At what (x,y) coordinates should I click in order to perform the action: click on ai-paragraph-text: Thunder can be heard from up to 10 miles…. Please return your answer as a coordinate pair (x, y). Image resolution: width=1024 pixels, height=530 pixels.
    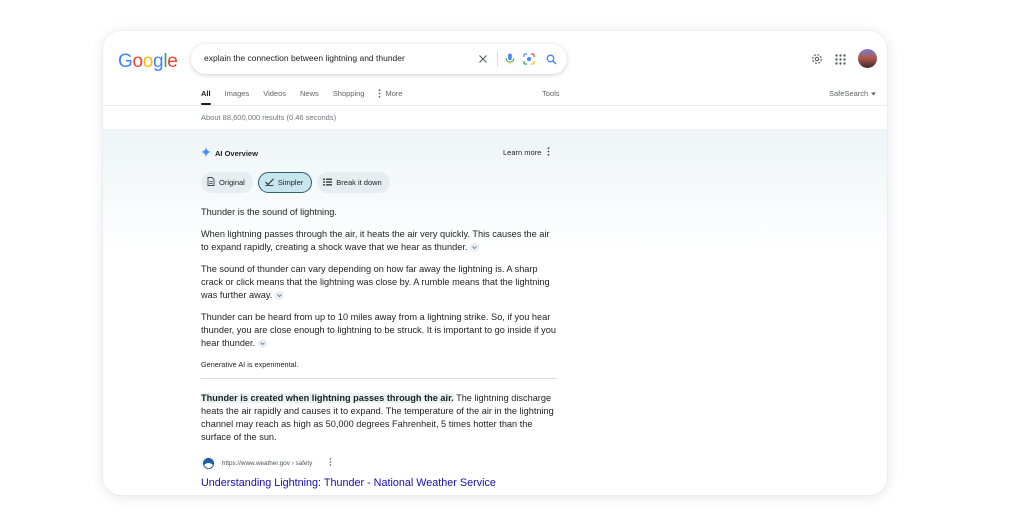
    Looking at the image, I should click on (378, 330).